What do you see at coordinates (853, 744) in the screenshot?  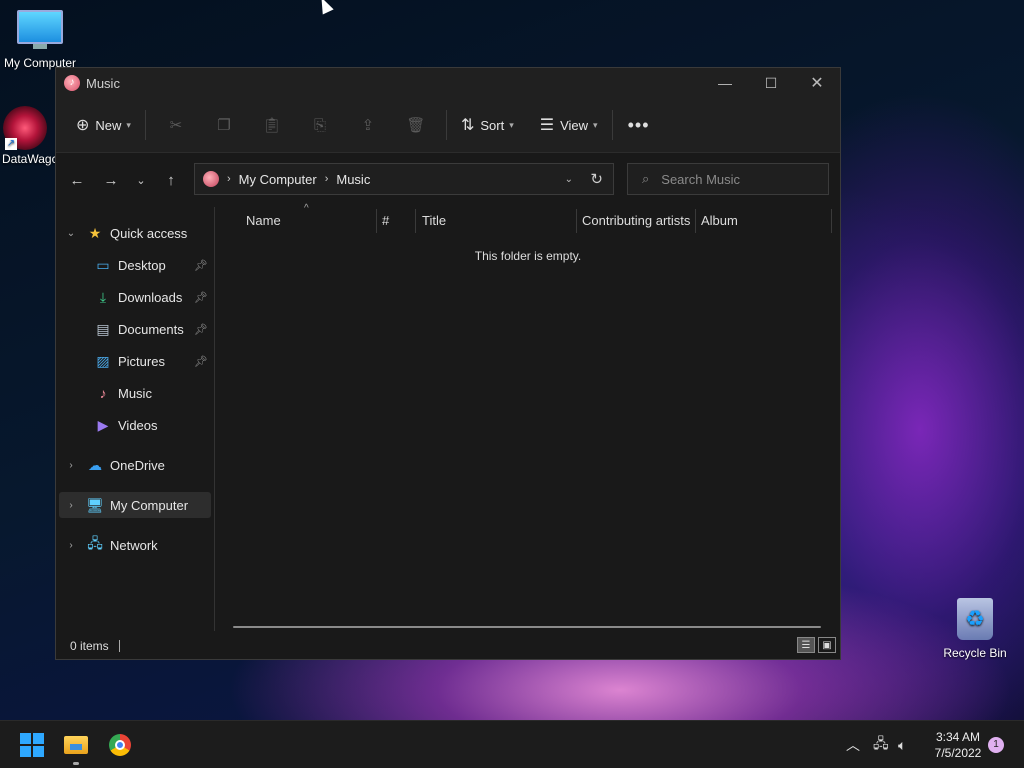 I see `show-hidden-icons-button: ︿` at bounding box center [853, 744].